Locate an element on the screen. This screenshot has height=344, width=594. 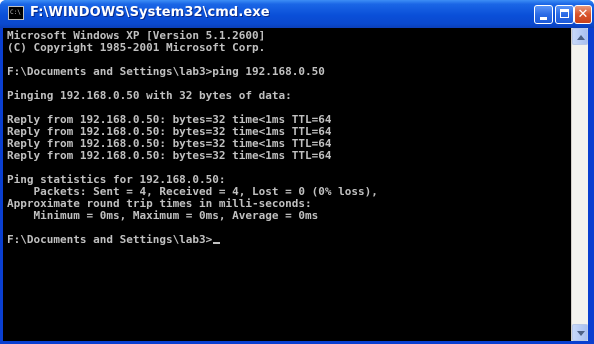
console-line: (C) Copyright 1985-2001 Microsoft Corp. is located at coordinates (136, 47).